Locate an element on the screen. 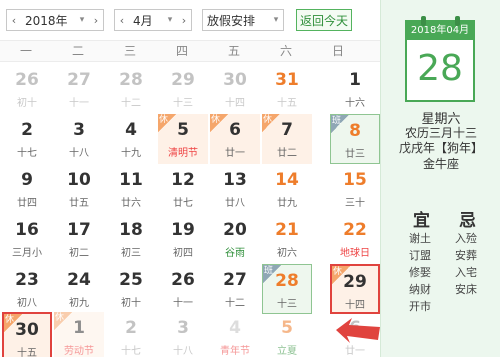  calendar-day-cell: 18 初三 is located at coordinates (131, 239).